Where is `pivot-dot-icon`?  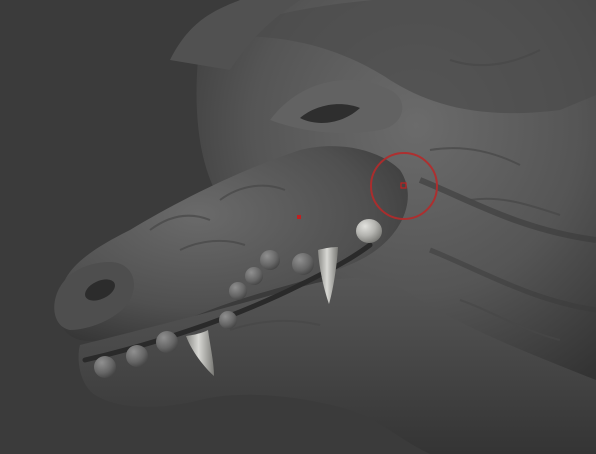
pivot-dot-icon is located at coordinates (299, 217).